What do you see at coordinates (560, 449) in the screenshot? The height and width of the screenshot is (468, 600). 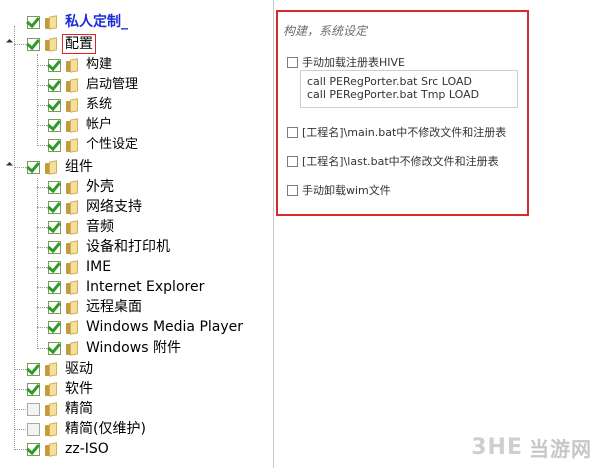 I see `watermark-text: 当游网` at bounding box center [560, 449].